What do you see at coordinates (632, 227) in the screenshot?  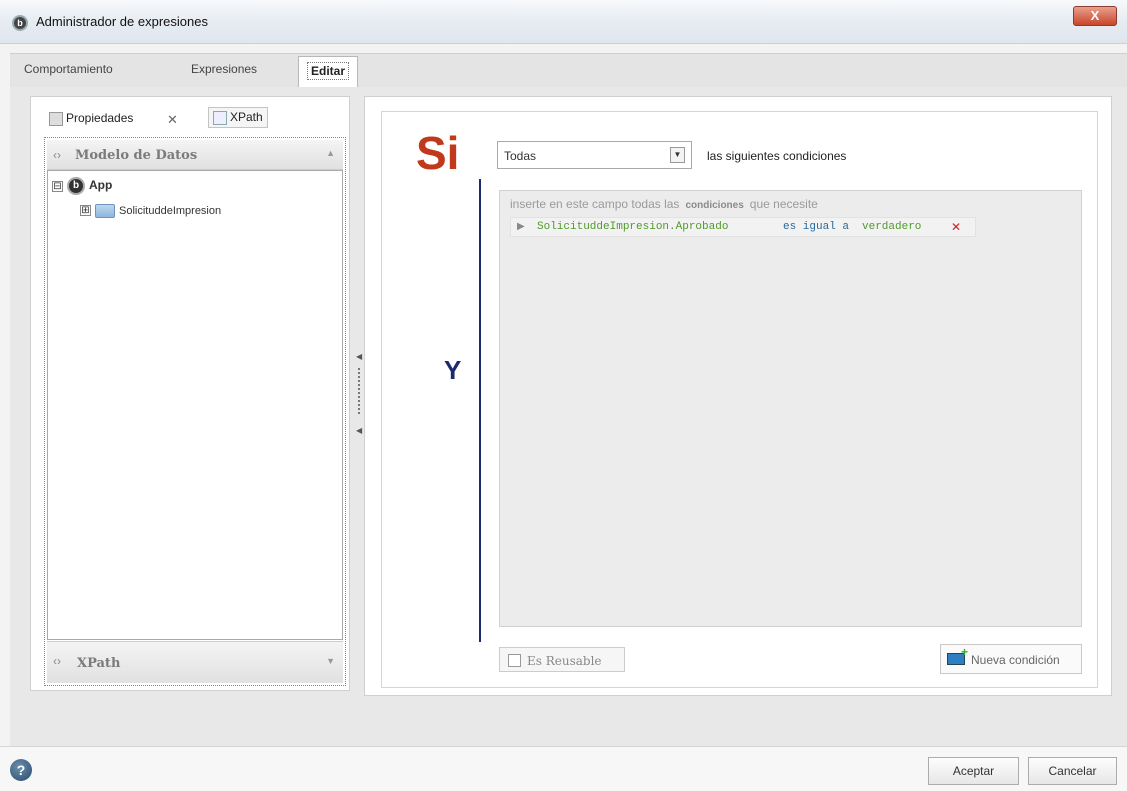 I see `condition-field: SolicituddeImpresion.Aprobado` at bounding box center [632, 227].